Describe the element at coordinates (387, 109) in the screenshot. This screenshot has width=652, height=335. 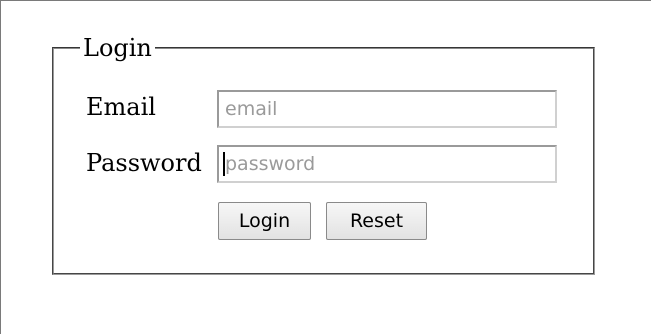
I see `email-input` at that location.